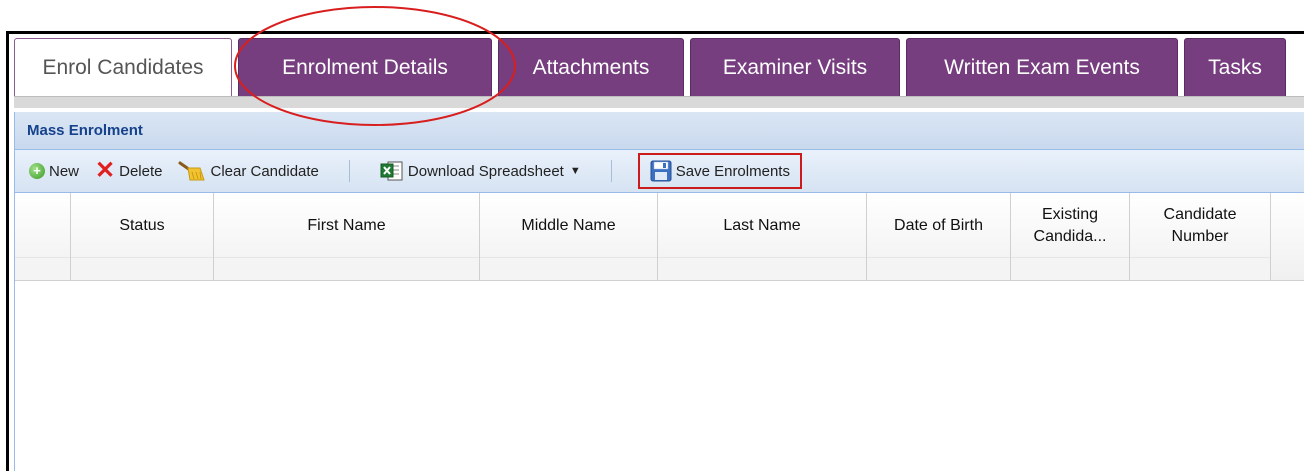 Image resolution: width=1304 pixels, height=471 pixels. Describe the element at coordinates (391, 171) in the screenshot. I see `excel-icon` at that location.